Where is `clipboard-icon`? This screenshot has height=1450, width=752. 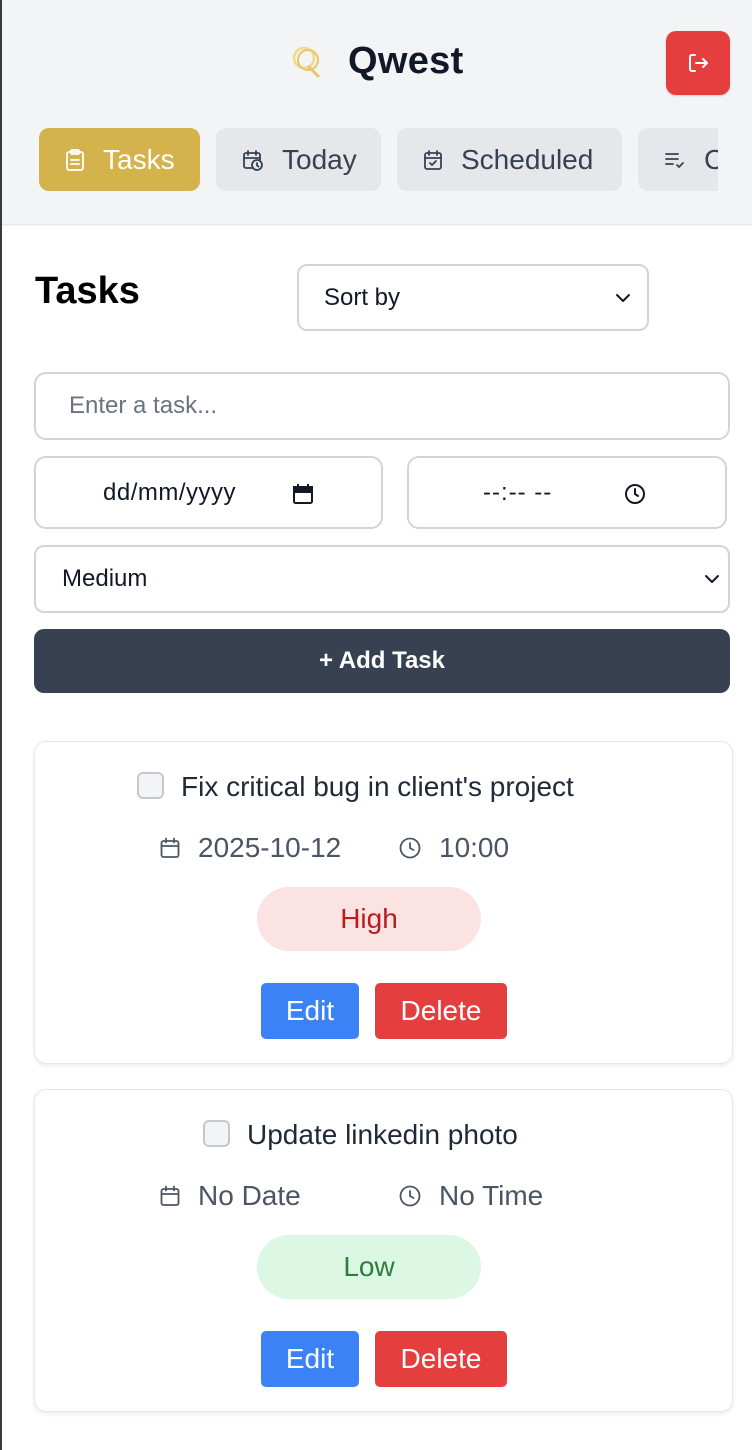
clipboard-icon is located at coordinates (75, 159).